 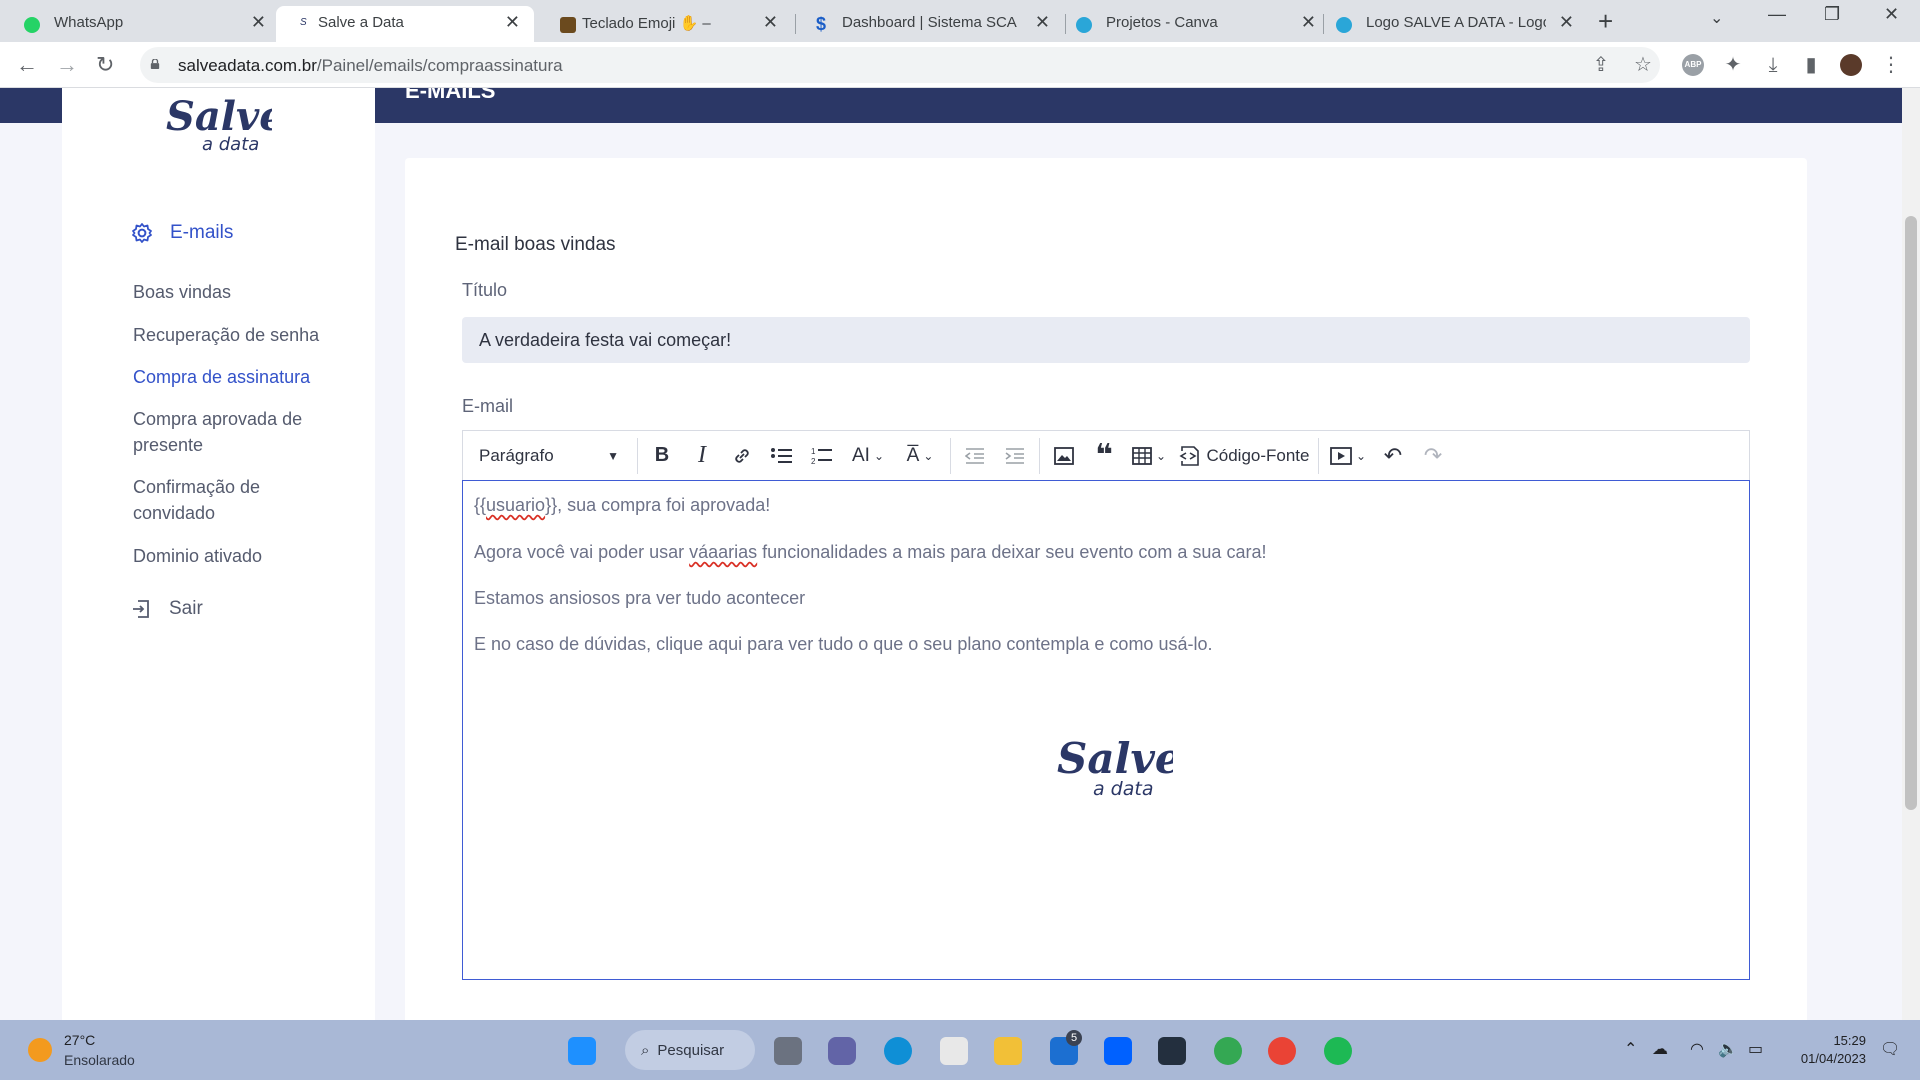 I want to click on taskbar-search: ⌕ Pesquisar, so click(x=690, y=1050).